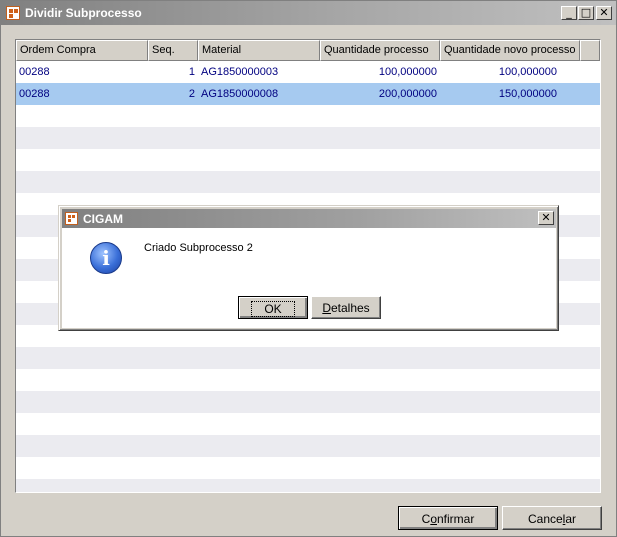 The width and height of the screenshot is (617, 537). I want to click on confirmar-label-pre: C, so click(426, 519).